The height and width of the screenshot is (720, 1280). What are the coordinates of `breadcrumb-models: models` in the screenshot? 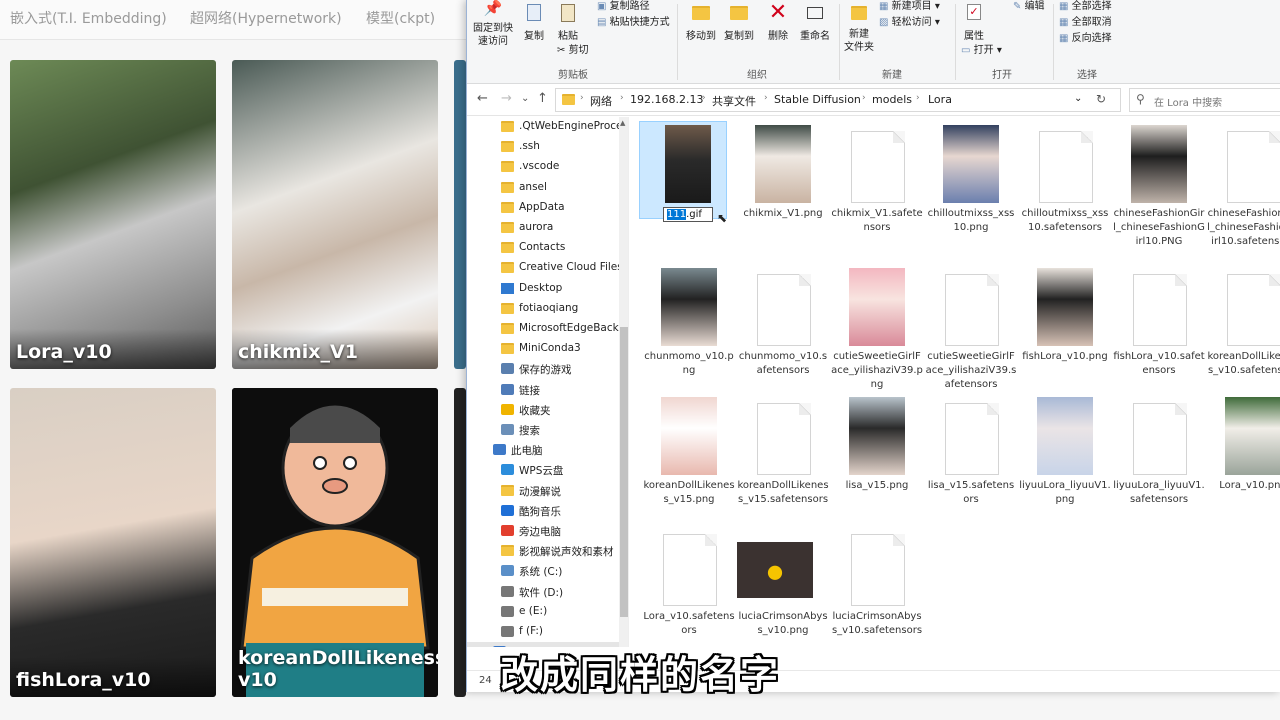 It's located at (892, 99).